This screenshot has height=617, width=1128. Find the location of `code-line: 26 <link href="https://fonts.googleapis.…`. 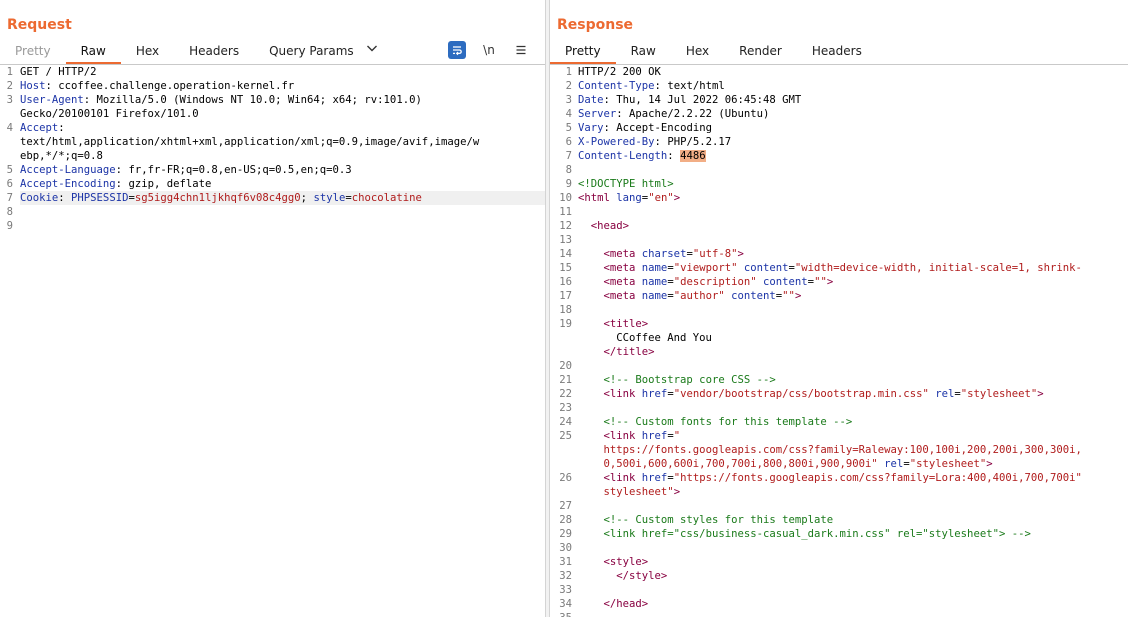

code-line: 26 <link href="https://fonts.googleapis.… is located at coordinates (820, 478).